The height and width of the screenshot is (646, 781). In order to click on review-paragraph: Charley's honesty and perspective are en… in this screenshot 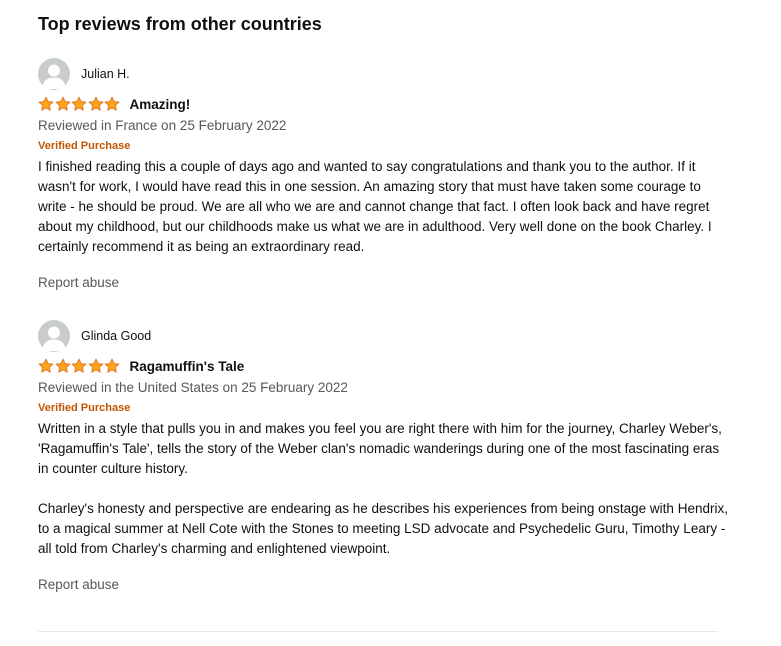, I will do `click(383, 528)`.